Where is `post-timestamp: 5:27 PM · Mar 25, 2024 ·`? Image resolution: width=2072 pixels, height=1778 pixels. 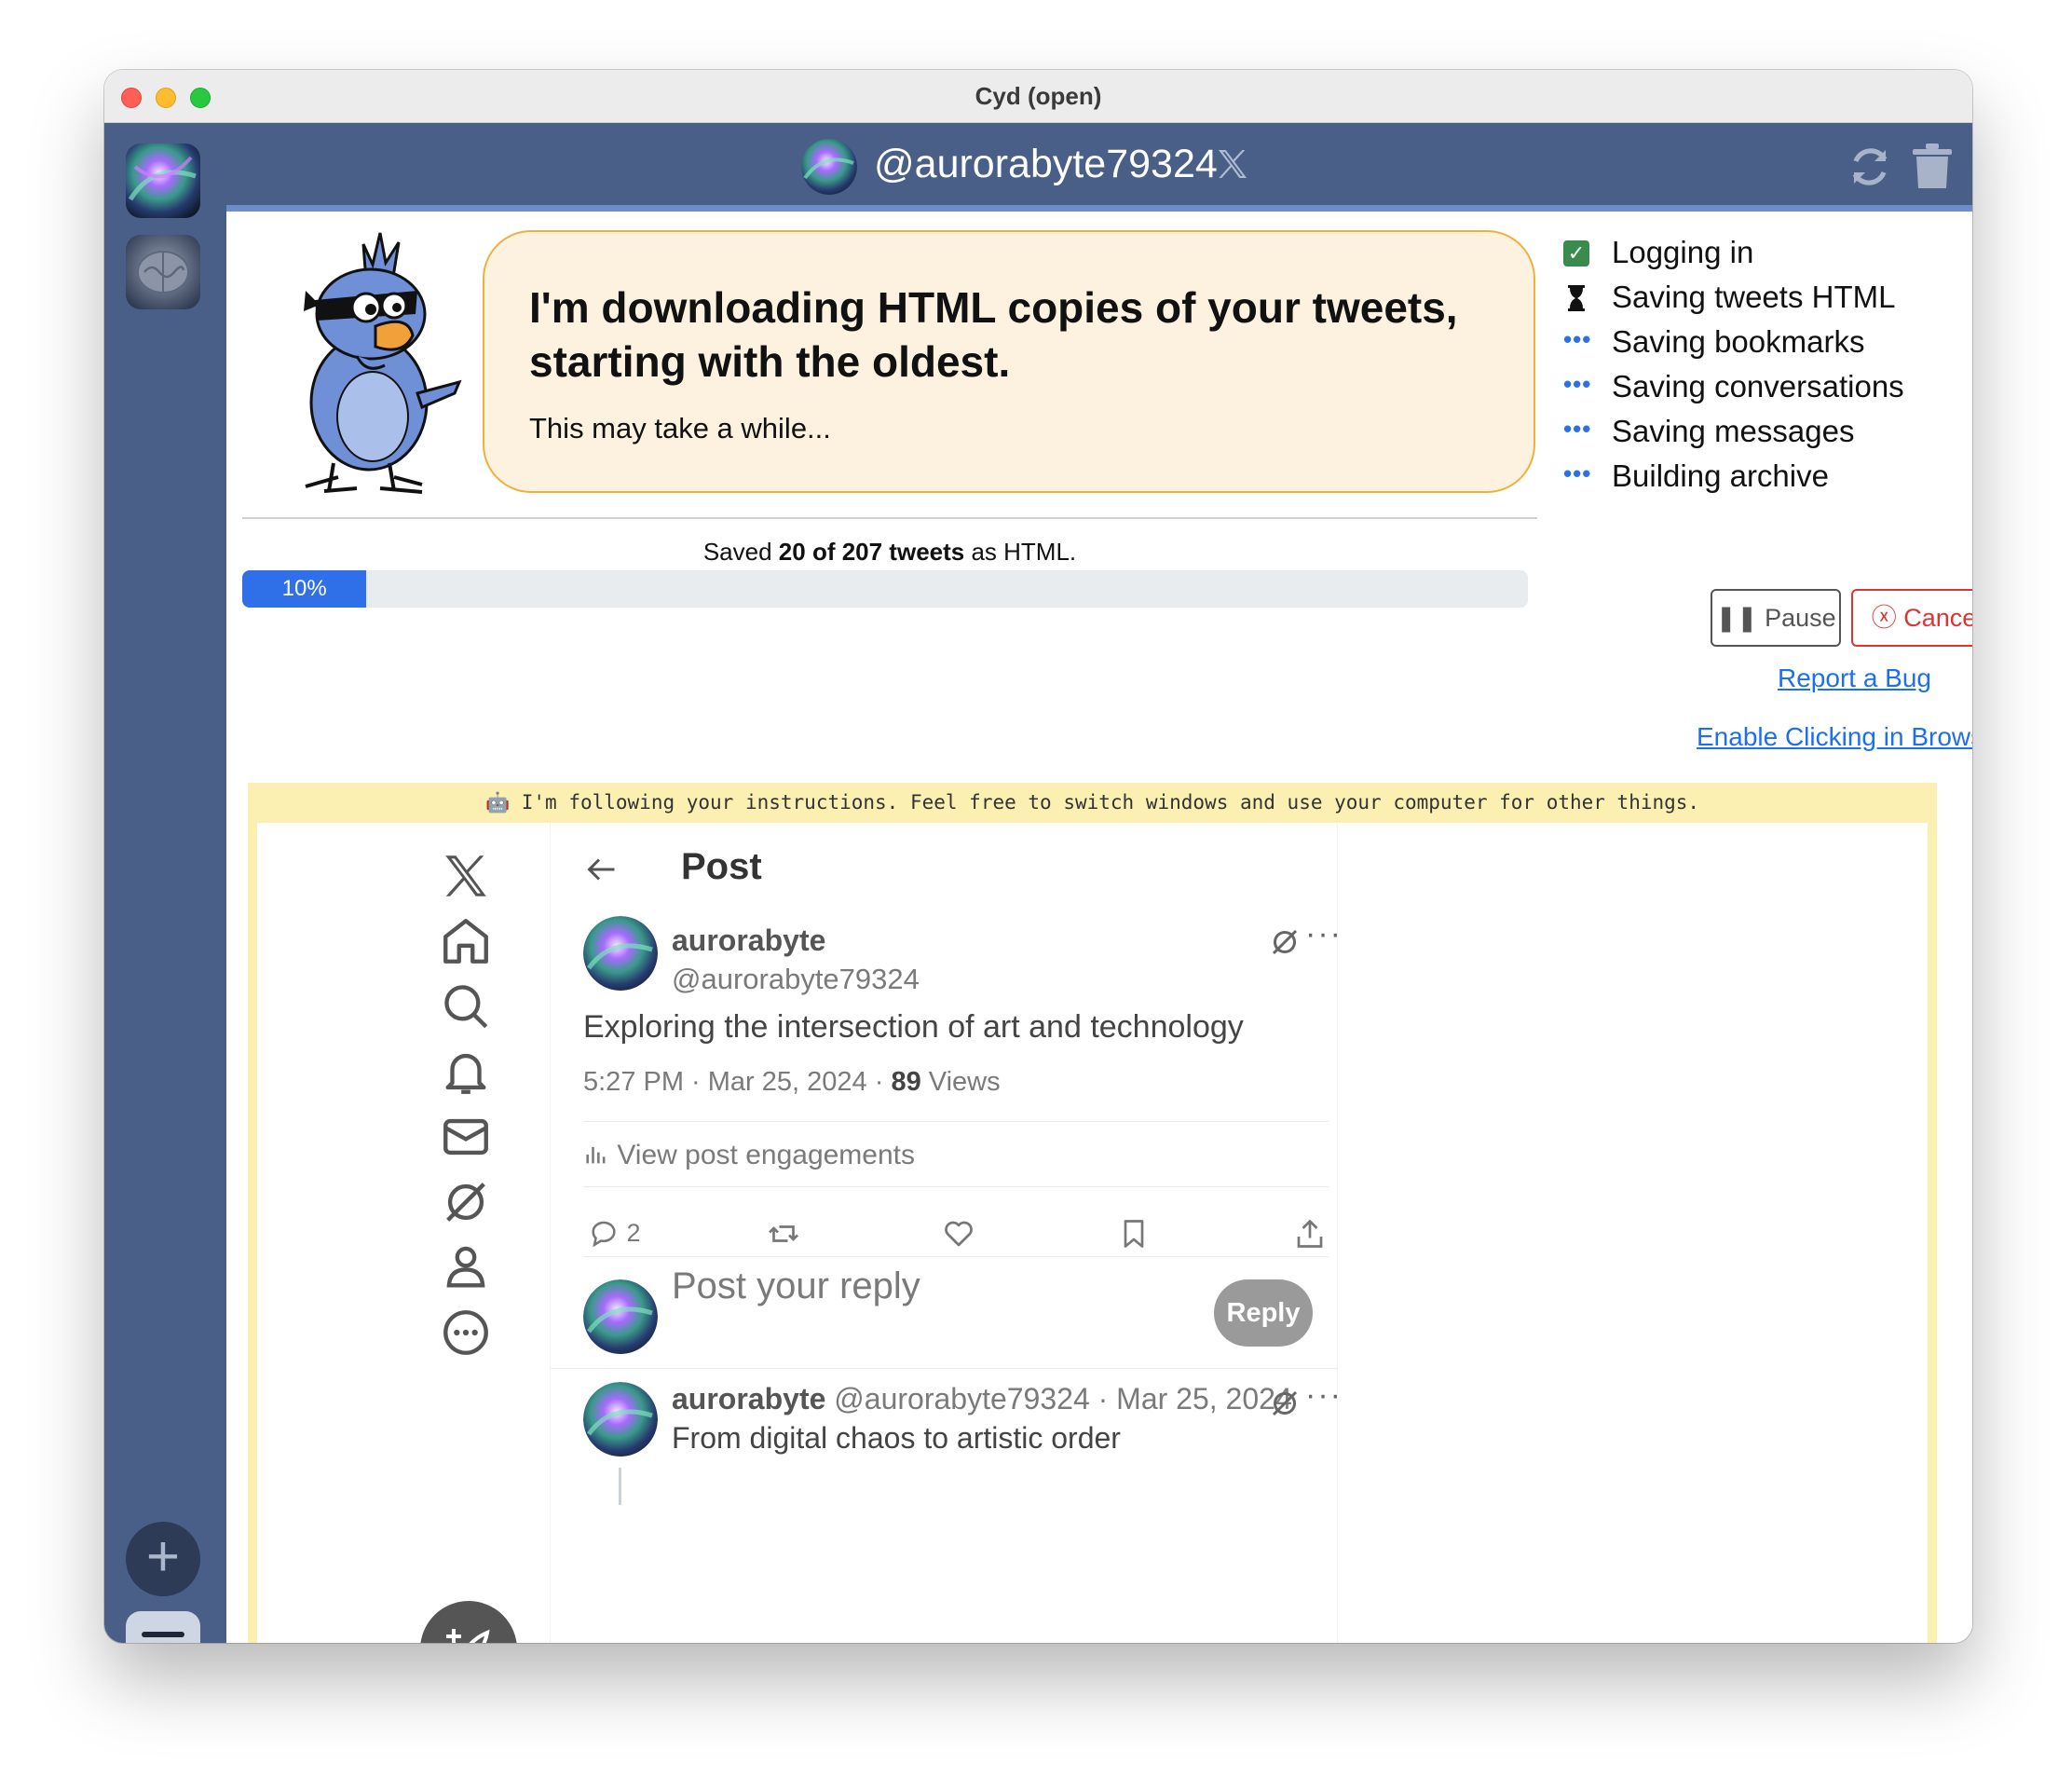
post-timestamp: 5:27 PM · Mar 25, 2024 · is located at coordinates (737, 1082).